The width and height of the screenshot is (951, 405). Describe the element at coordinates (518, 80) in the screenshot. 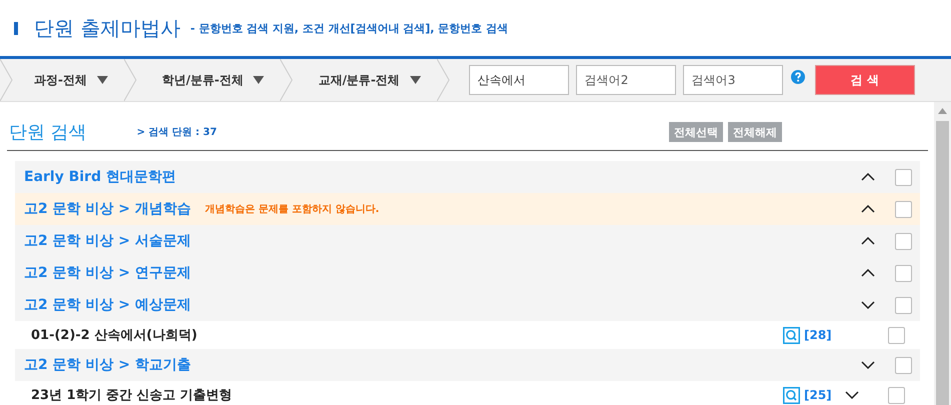

I see `search-field: 산속에서` at that location.